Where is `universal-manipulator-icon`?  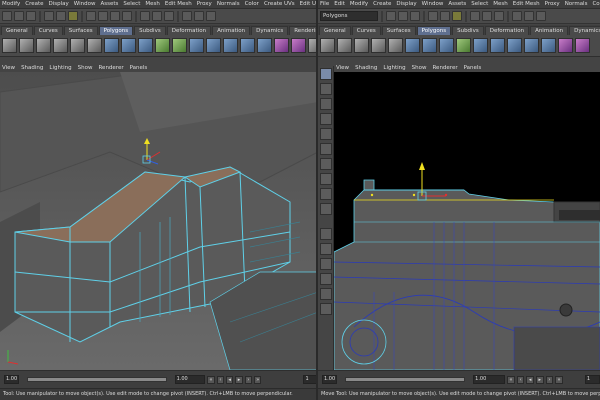
universal-manipulator-icon is located at coordinates (325, 164).